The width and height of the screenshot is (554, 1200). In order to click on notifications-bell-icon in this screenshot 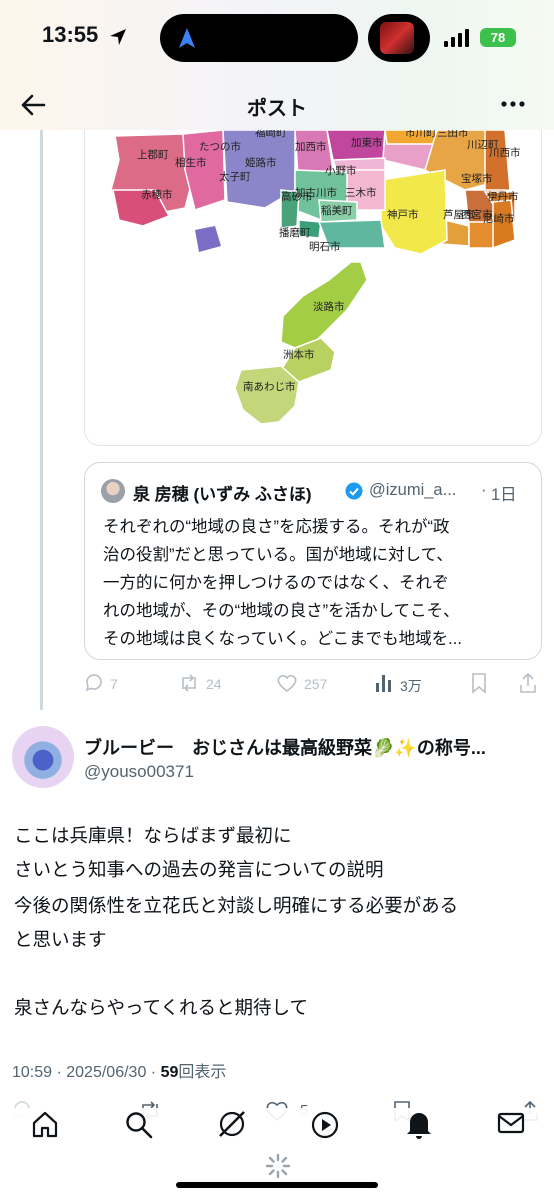, I will do `click(419, 1124)`.